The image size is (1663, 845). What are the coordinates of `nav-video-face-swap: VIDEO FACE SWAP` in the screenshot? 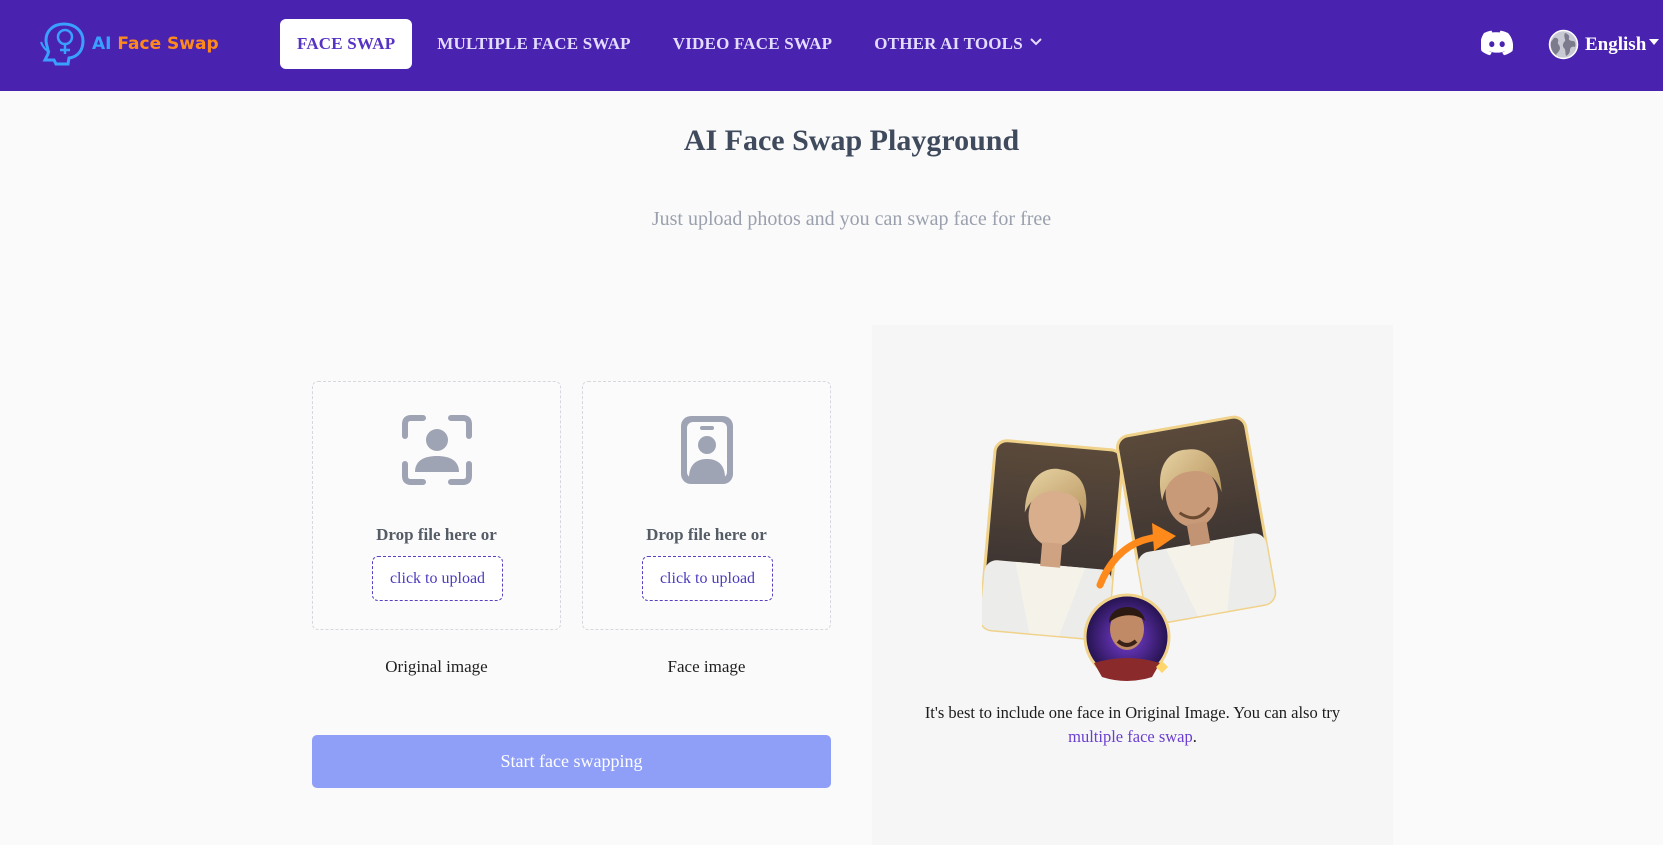 It's located at (752, 44).